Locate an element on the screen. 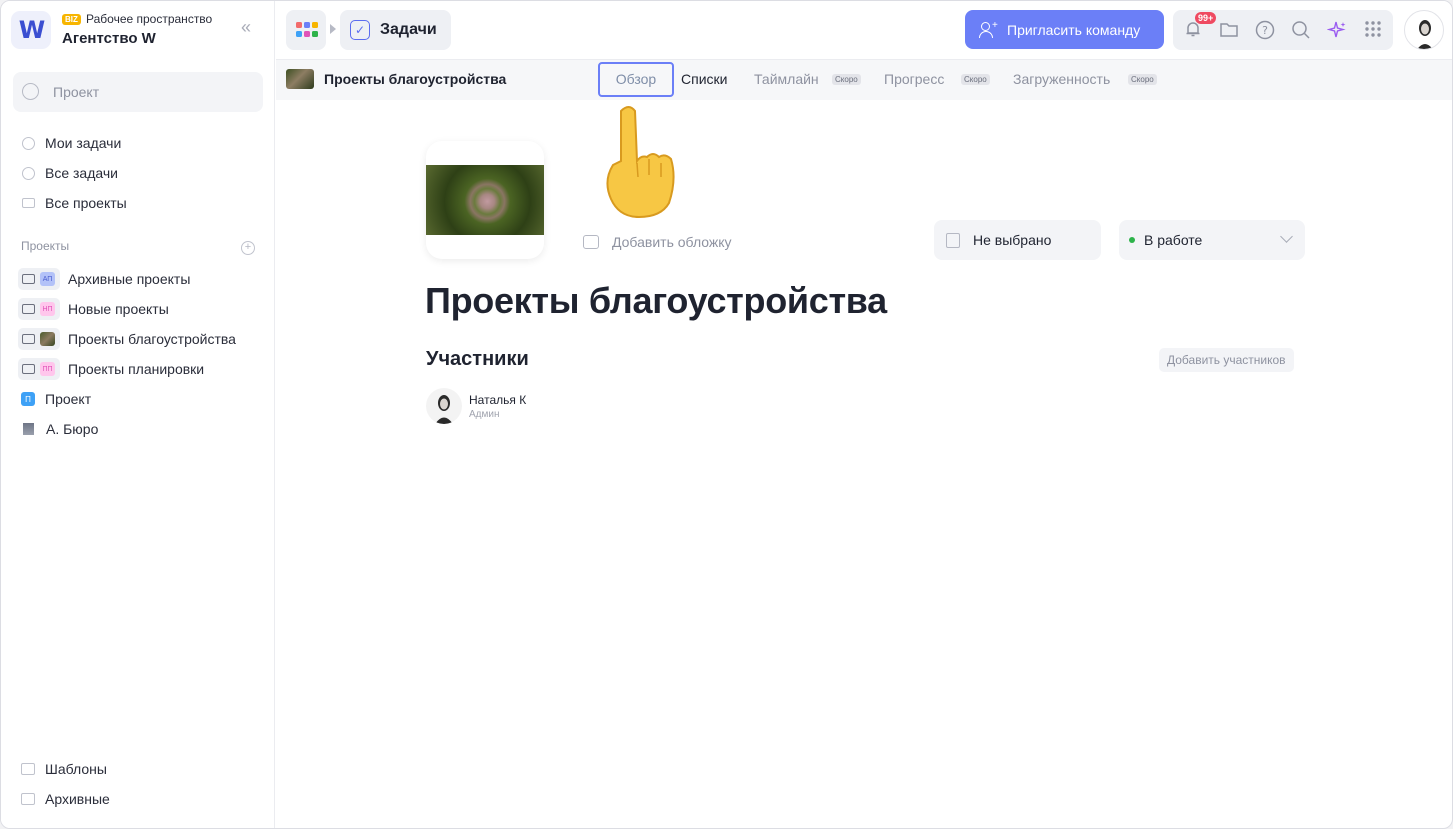 Image resolution: width=1453 pixels, height=829 pixels. aerial-park-image is located at coordinates (485, 200).